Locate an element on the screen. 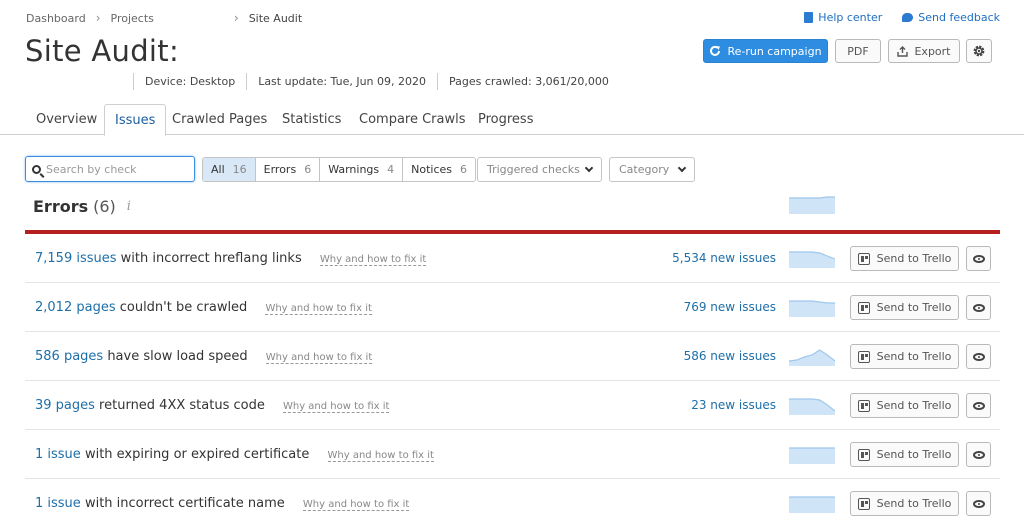 The width and height of the screenshot is (1024, 518). issue-count-link: 39 pages is located at coordinates (65, 405).